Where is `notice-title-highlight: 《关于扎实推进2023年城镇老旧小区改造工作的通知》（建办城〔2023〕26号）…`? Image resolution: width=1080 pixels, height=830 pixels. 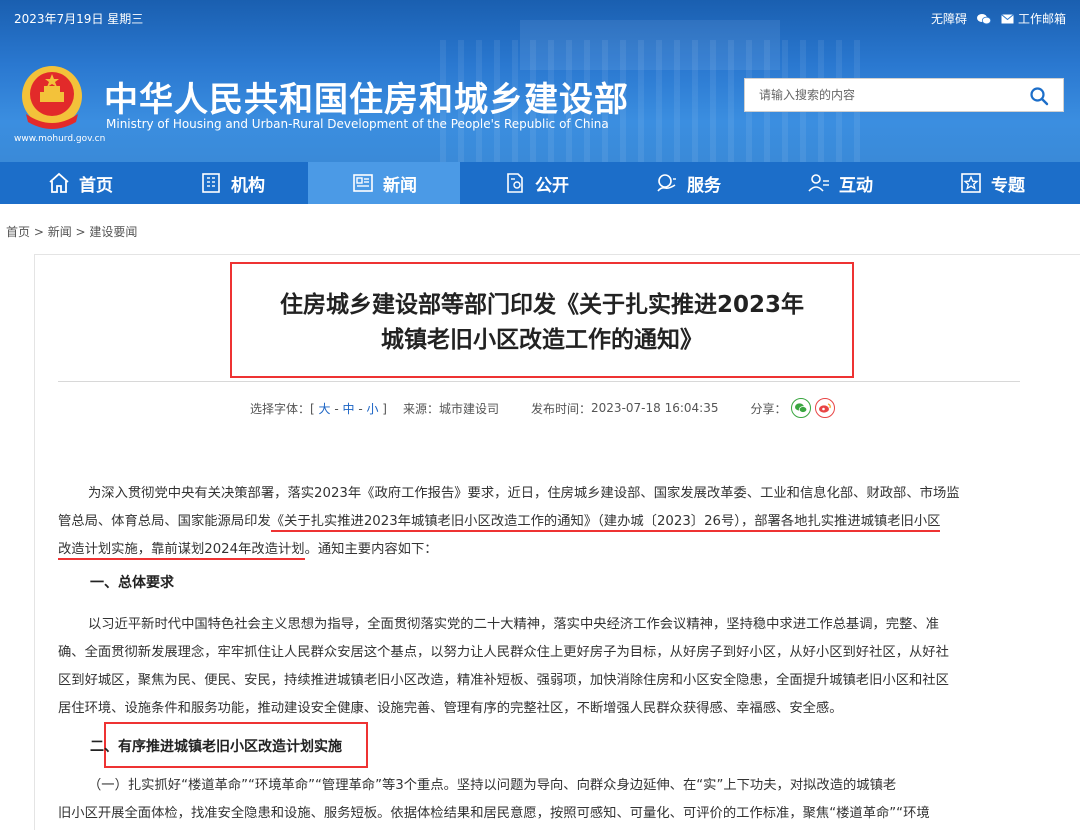
notice-title-highlight: 《关于扎实推进2023年城镇老旧小区改造工作的通知》（建办城〔2023〕26号）… is located at coordinates (605, 523).